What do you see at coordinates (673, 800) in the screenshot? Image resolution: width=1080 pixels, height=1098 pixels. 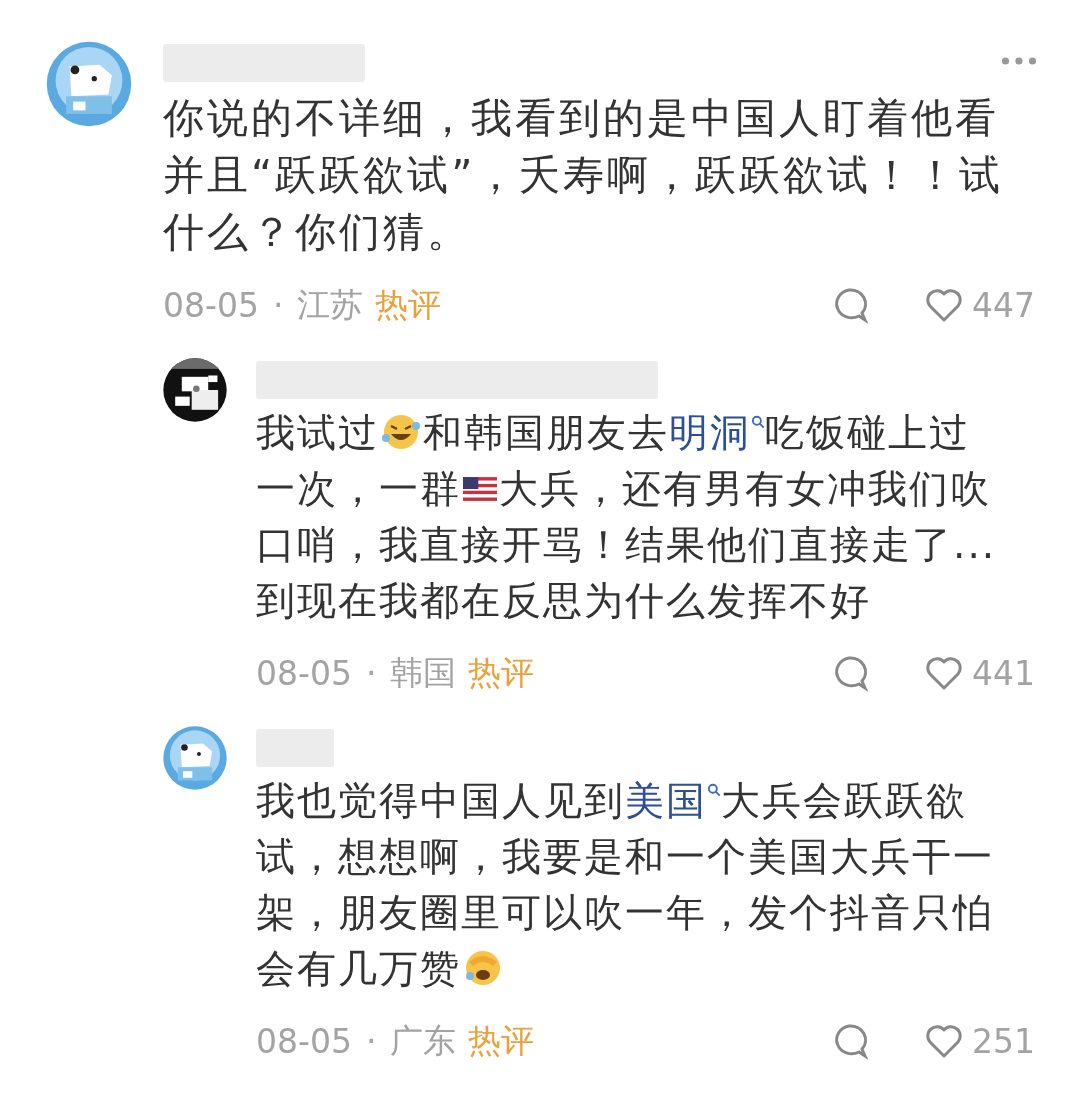 I see `topic-link: 美国` at bounding box center [673, 800].